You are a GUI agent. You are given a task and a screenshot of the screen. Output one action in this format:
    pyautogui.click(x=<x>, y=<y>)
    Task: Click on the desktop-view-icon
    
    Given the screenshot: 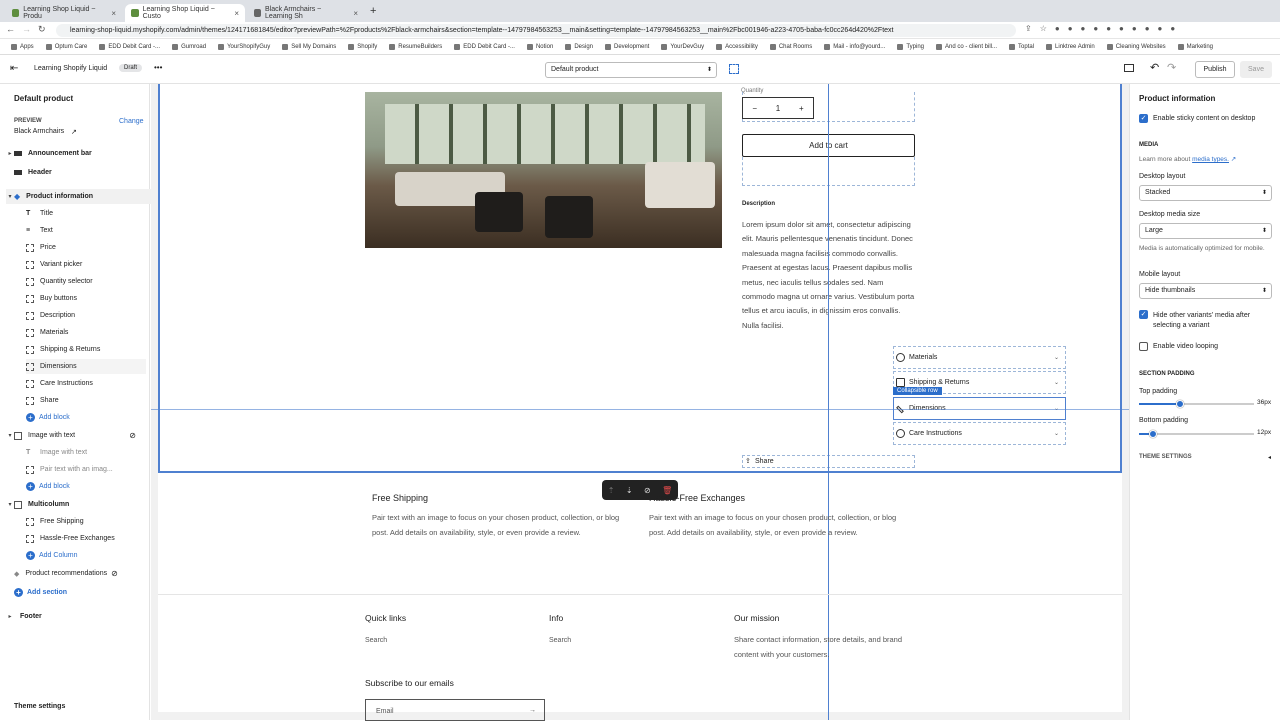 What is the action you would take?
    pyautogui.click(x=1129, y=68)
    